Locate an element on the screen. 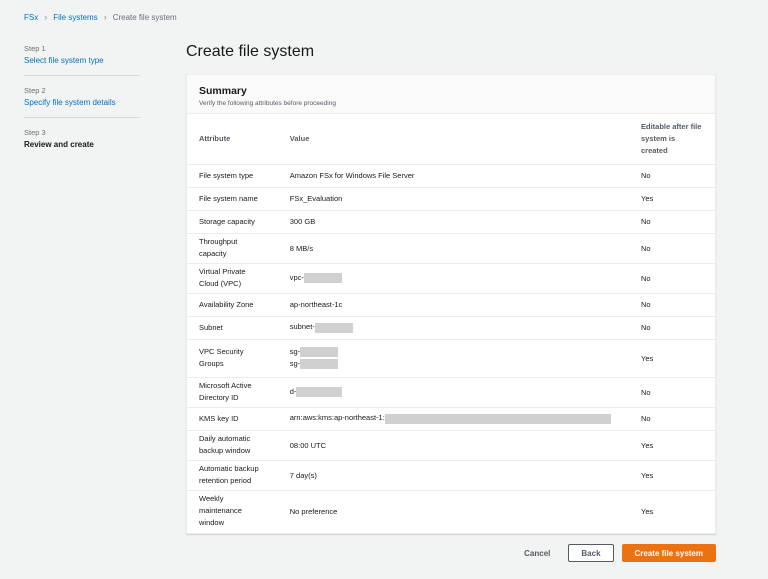 The image size is (768, 579). step-current-review: Review and create is located at coordinates (59, 144).